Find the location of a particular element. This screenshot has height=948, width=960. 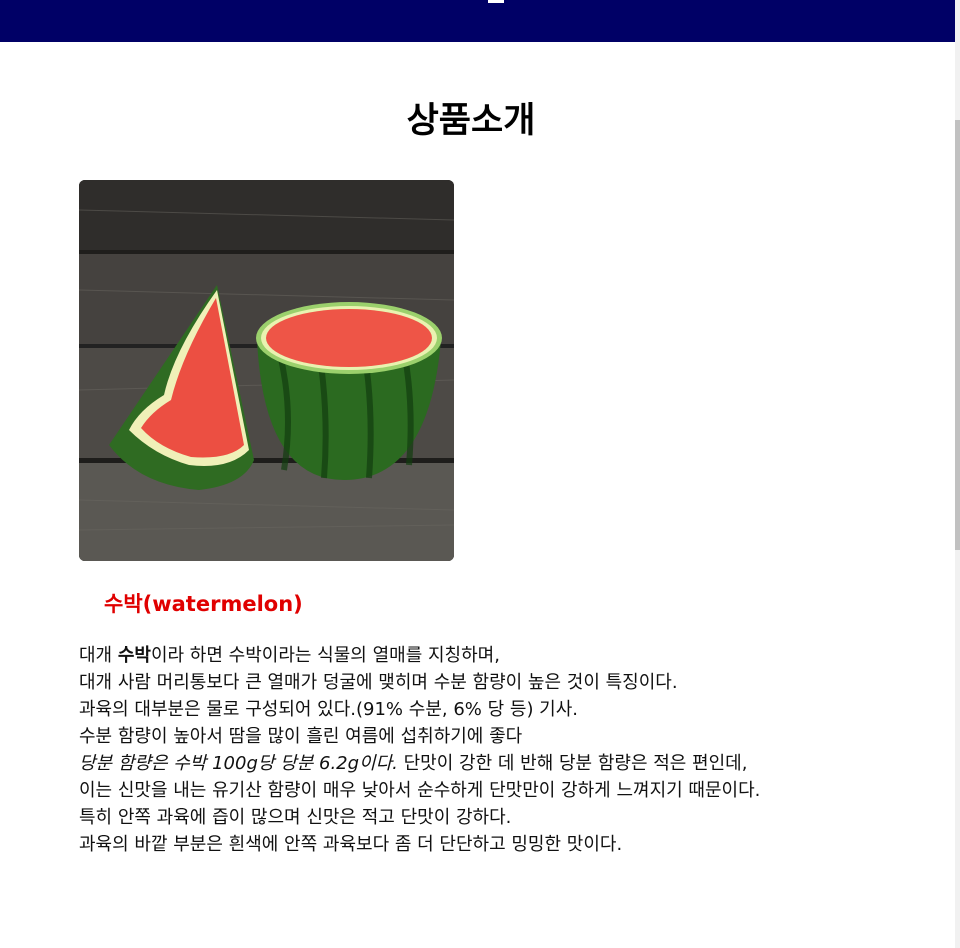

text: 이라 하면 수박이라는 식물의 열매를 지칭하며, is located at coordinates (325, 655).